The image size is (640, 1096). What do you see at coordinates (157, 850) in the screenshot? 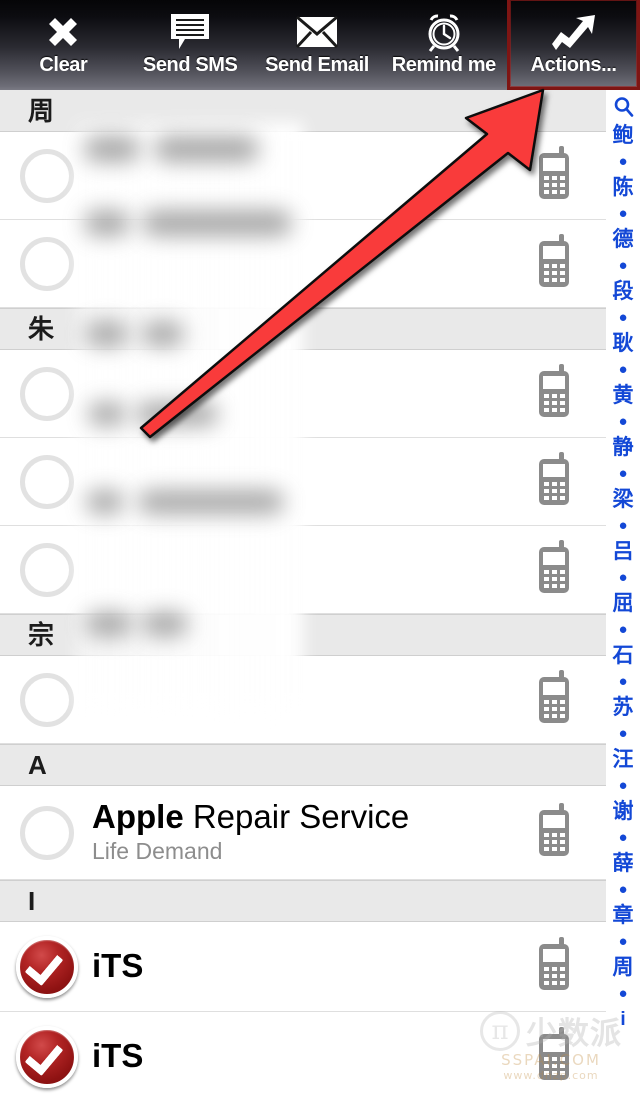
I see `contact-subtitle: Life Demand` at bounding box center [157, 850].